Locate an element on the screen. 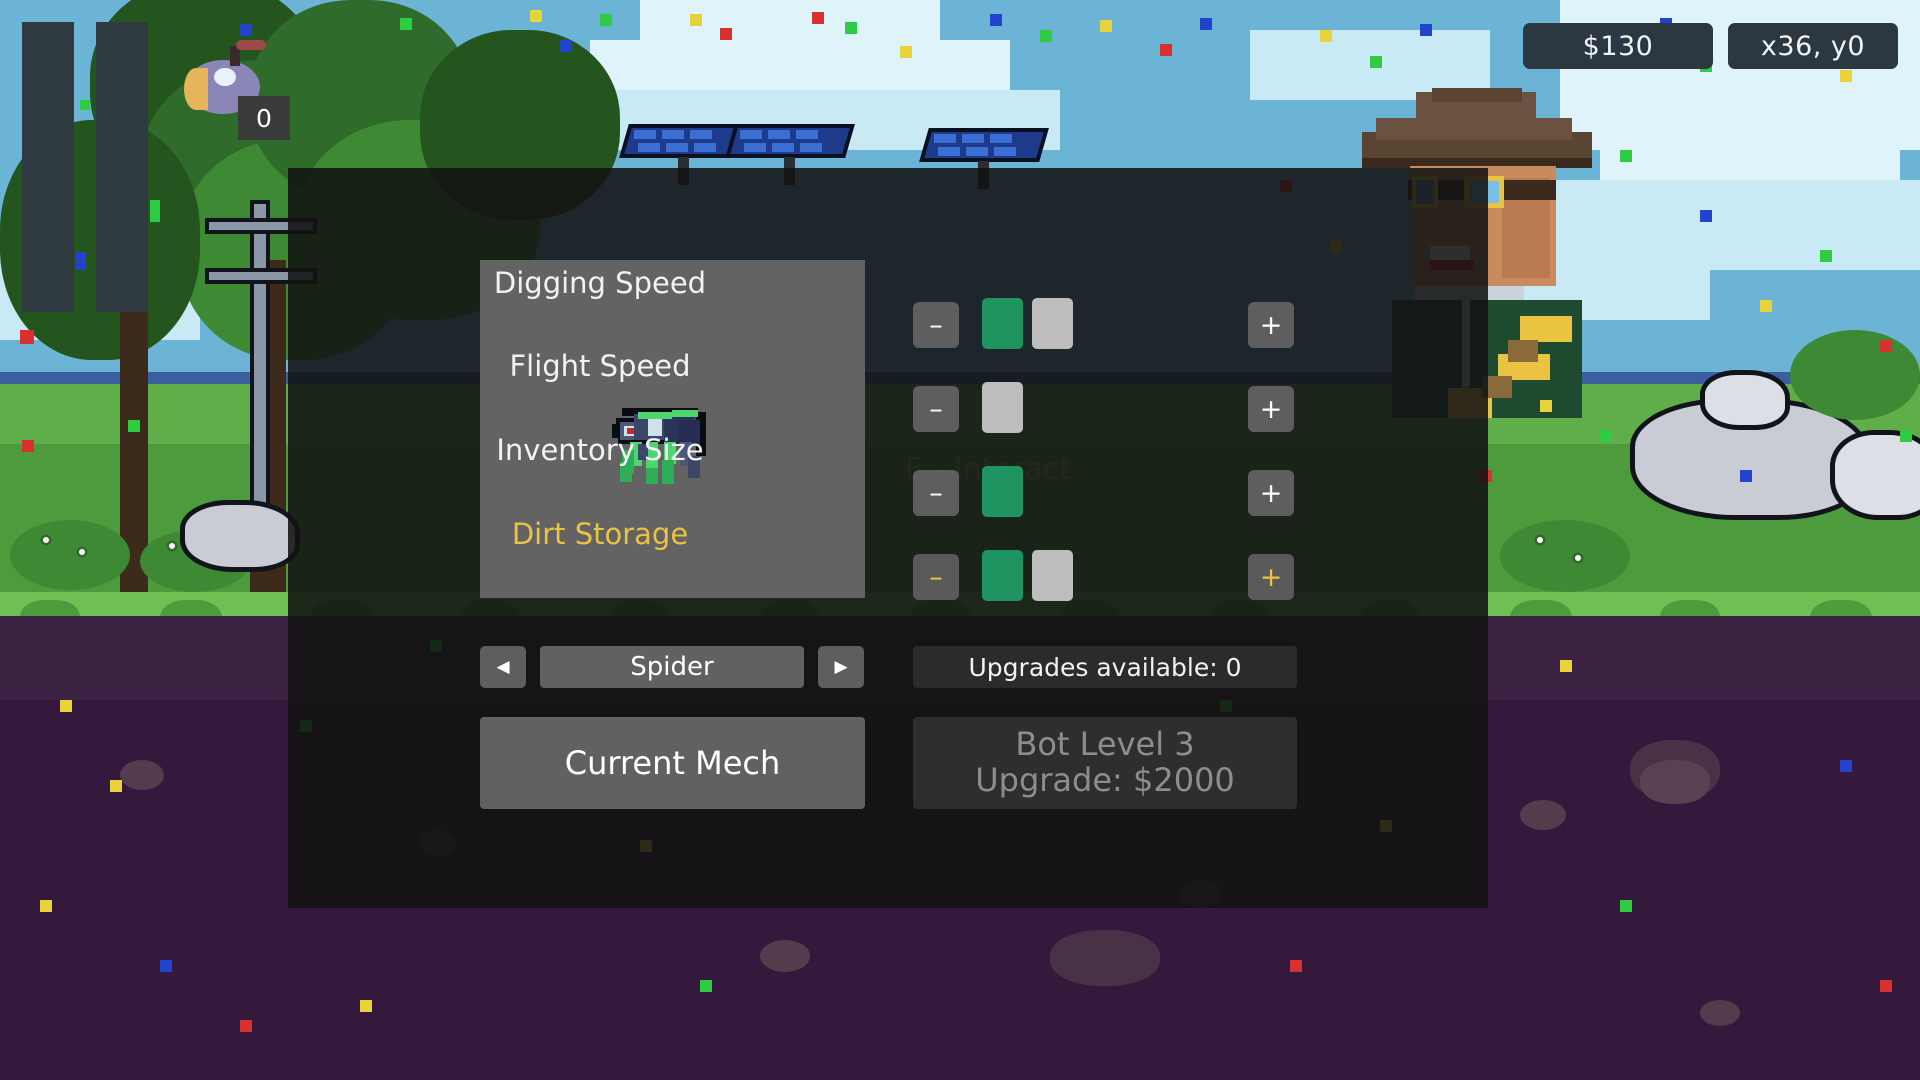 Image resolution: width=1920 pixels, height=1080 pixels. bot-upgrade-button: Bot Level 3 Upgrade: $2000 is located at coordinates (1105, 763).